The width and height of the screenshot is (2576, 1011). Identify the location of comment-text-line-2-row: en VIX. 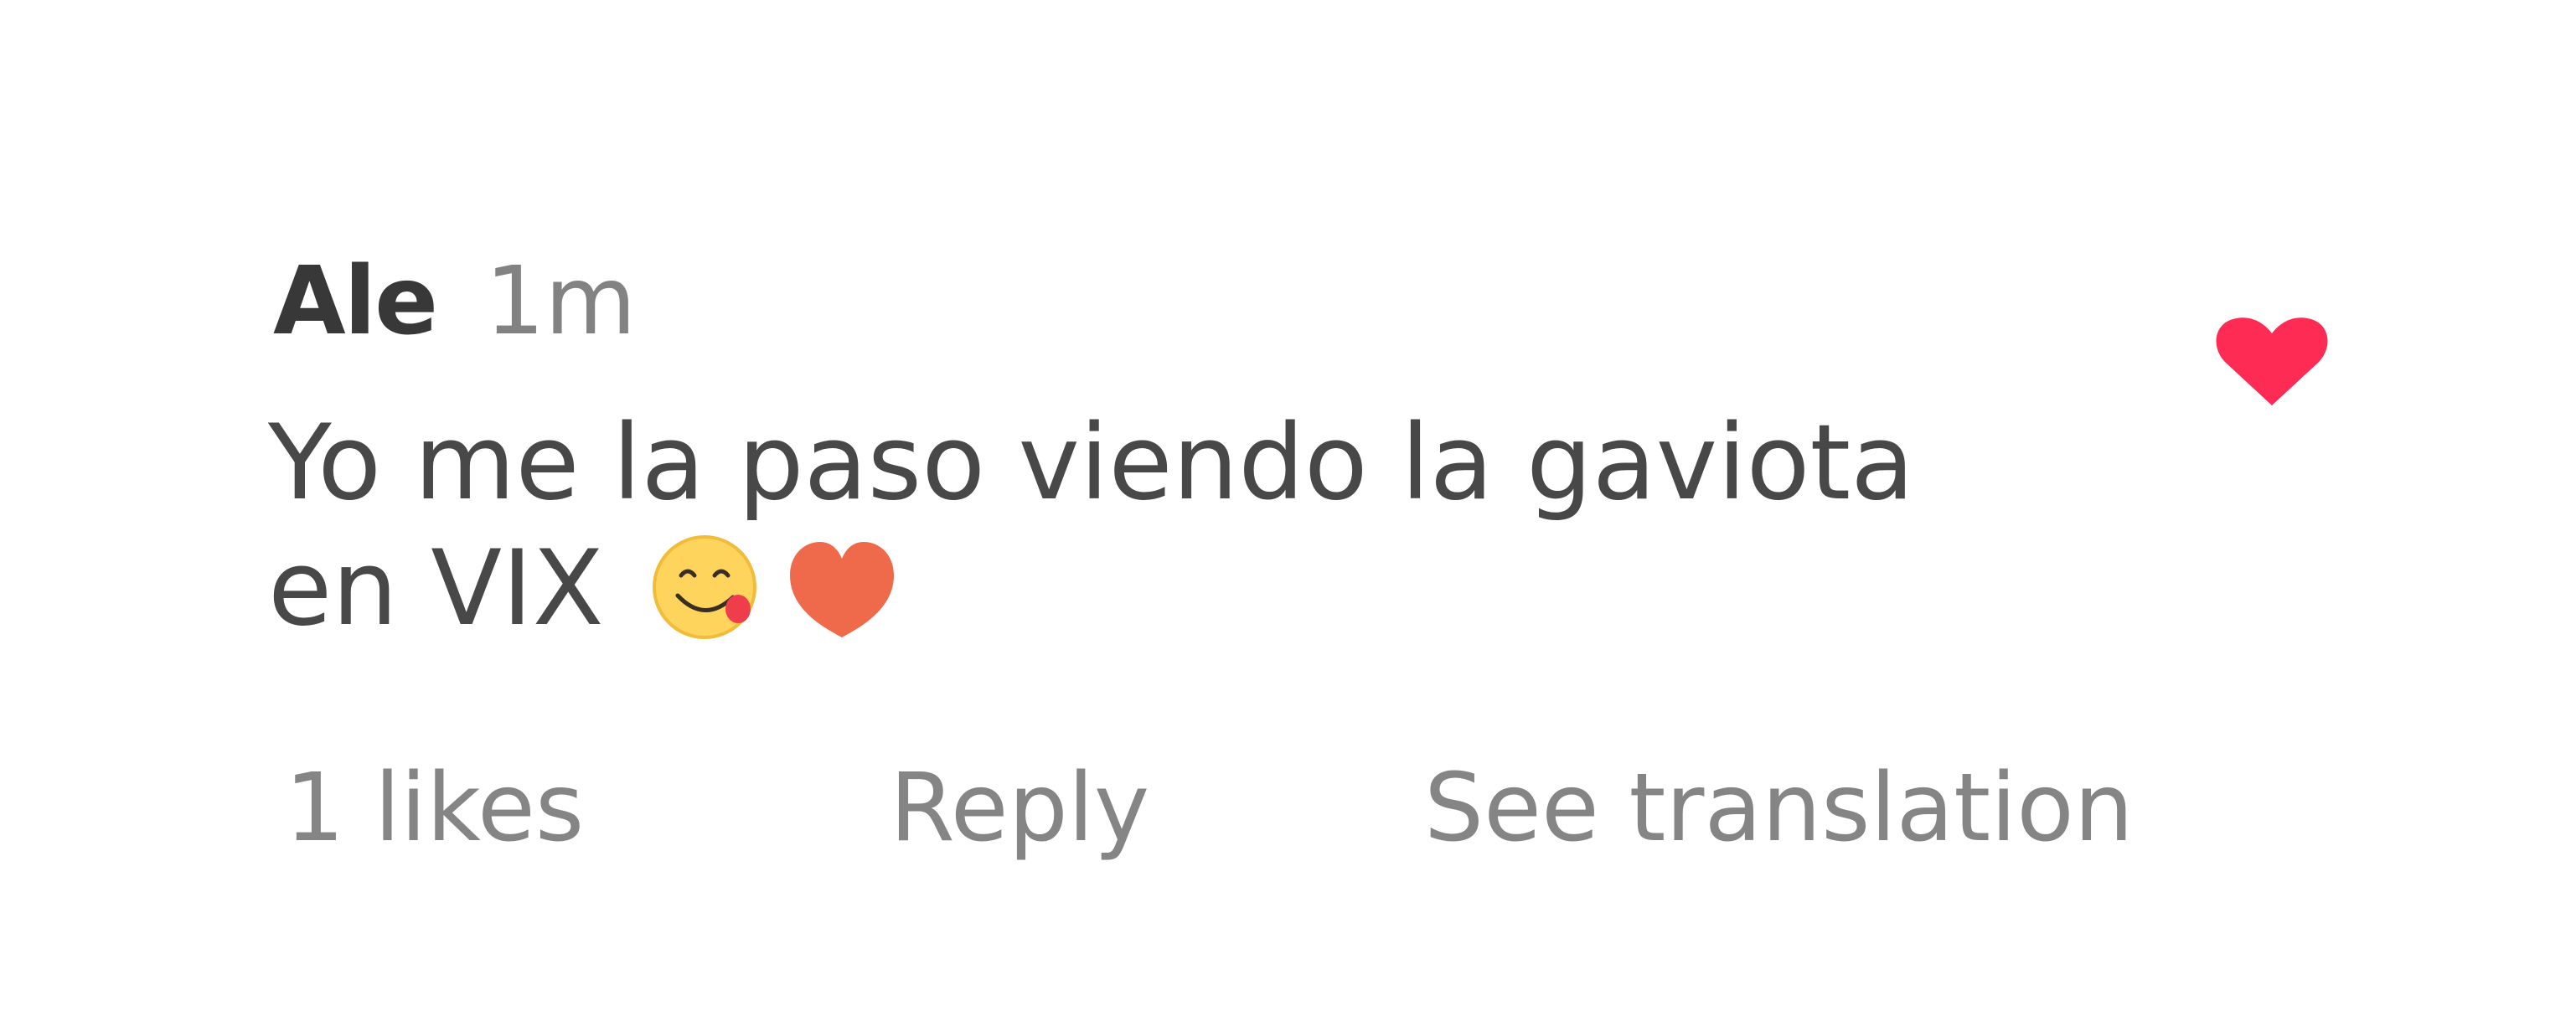
(1064, 589).